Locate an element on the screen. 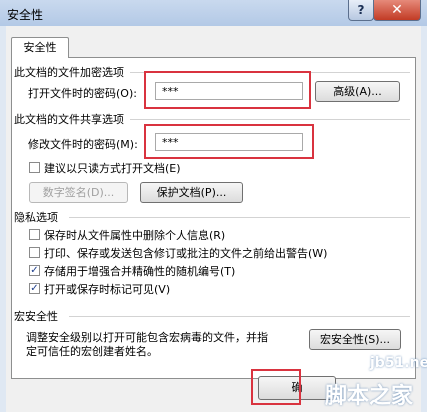 The width and height of the screenshot is (427, 412). watermark-text: 脚本之家 is located at coordinates (369, 396).